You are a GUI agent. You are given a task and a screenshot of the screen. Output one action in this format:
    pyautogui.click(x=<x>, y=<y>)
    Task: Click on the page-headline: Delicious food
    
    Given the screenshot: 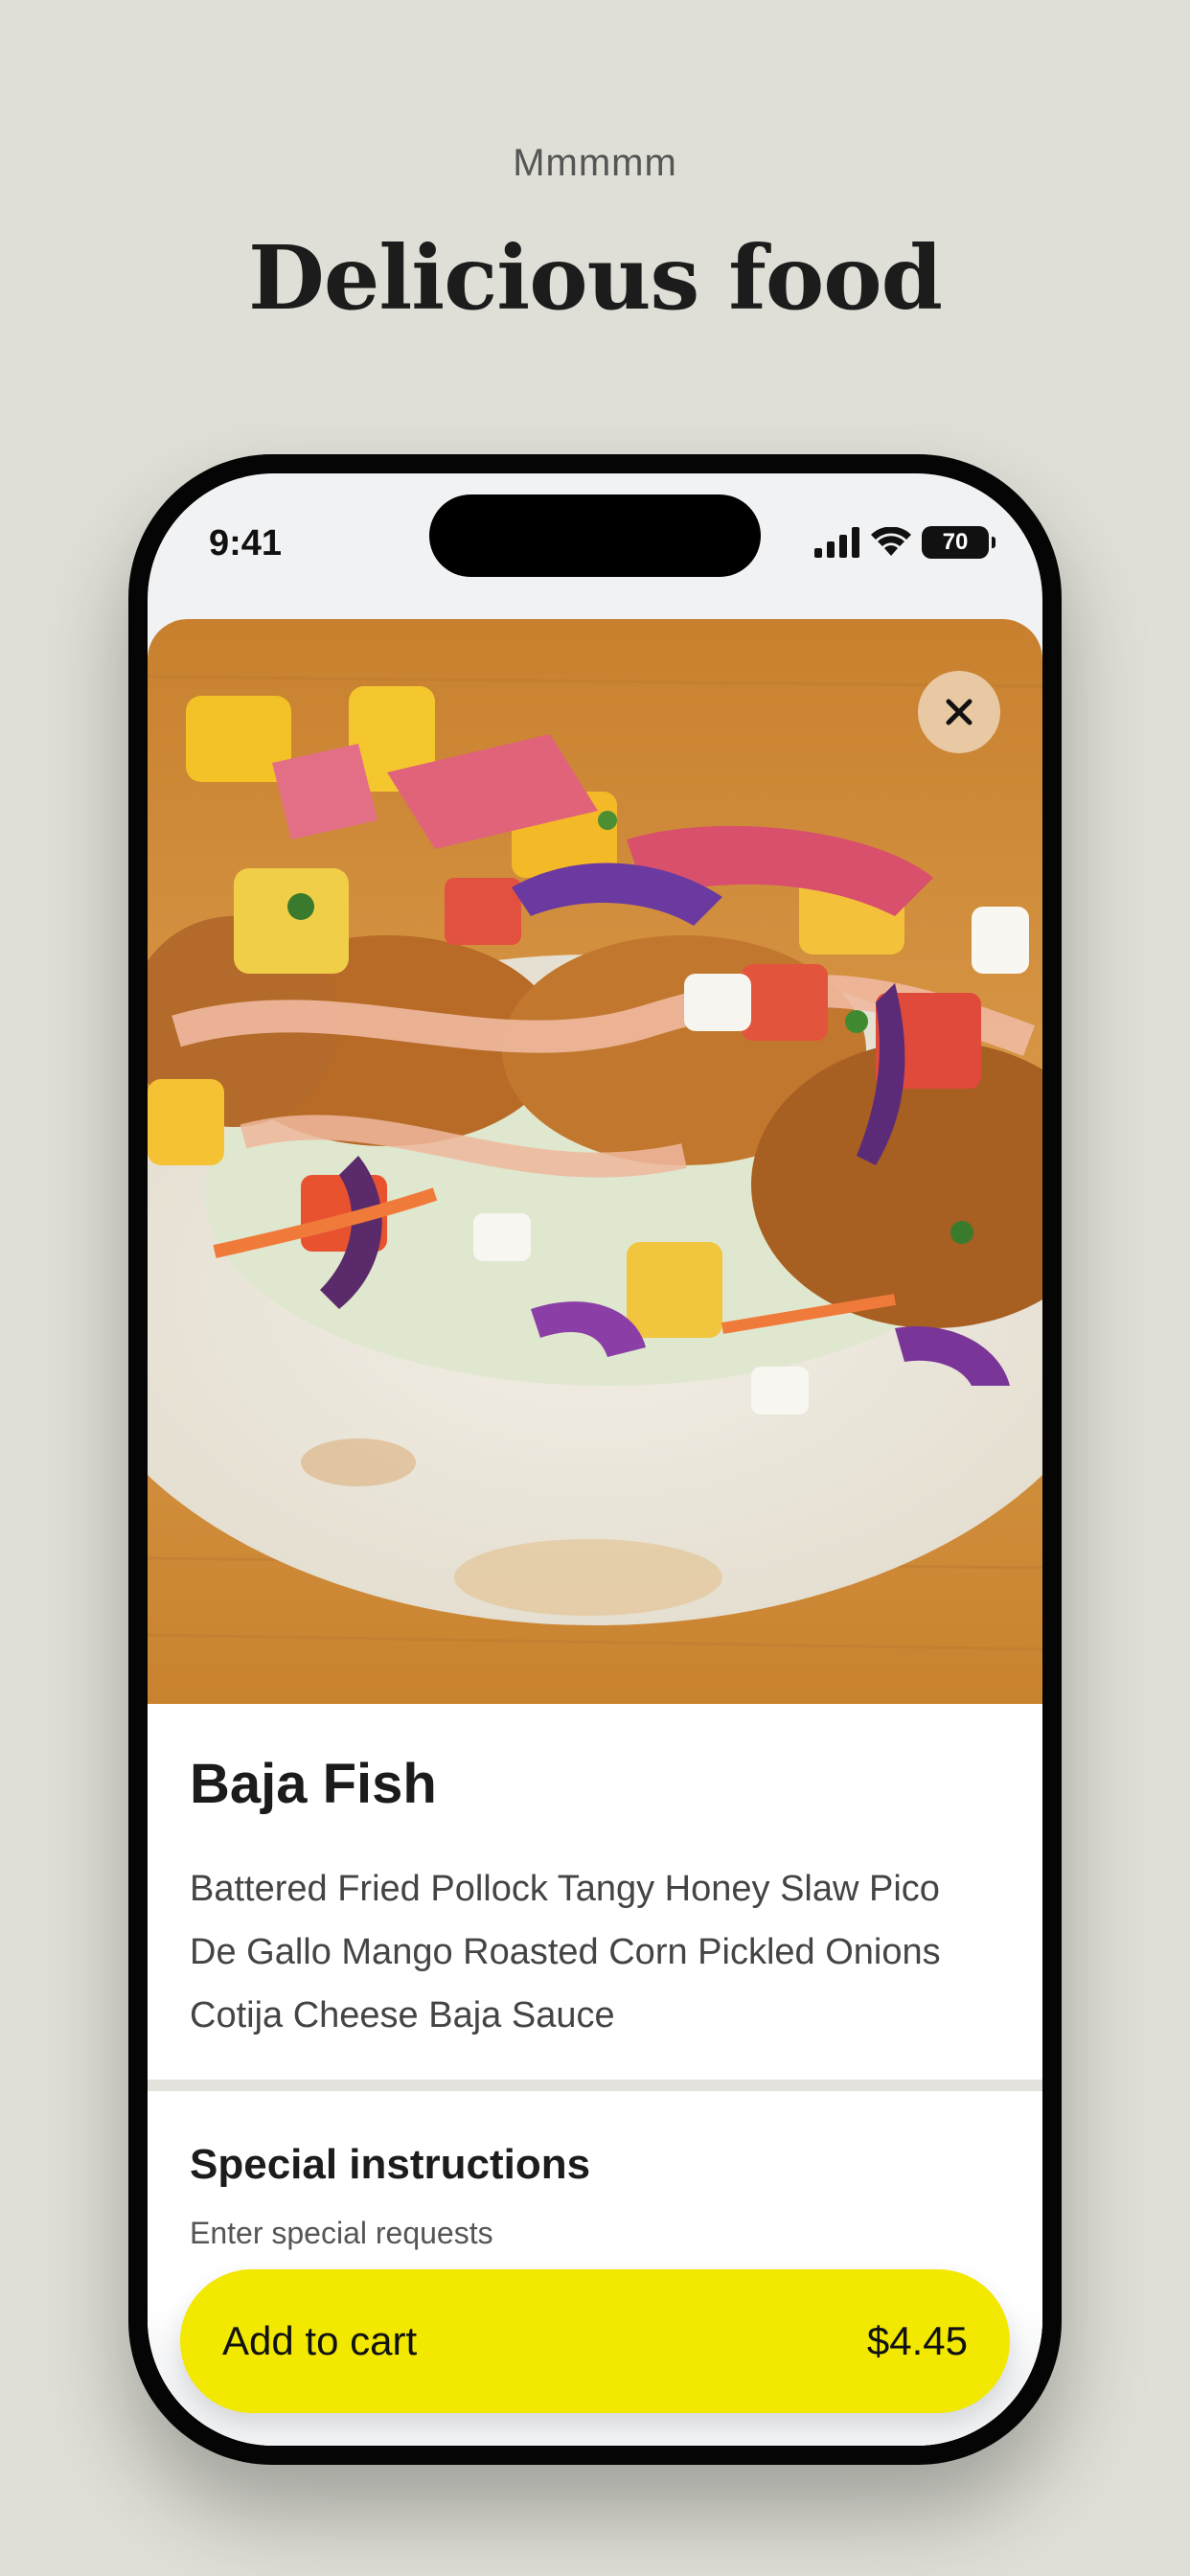 What is the action you would take?
    pyautogui.click(x=595, y=278)
    